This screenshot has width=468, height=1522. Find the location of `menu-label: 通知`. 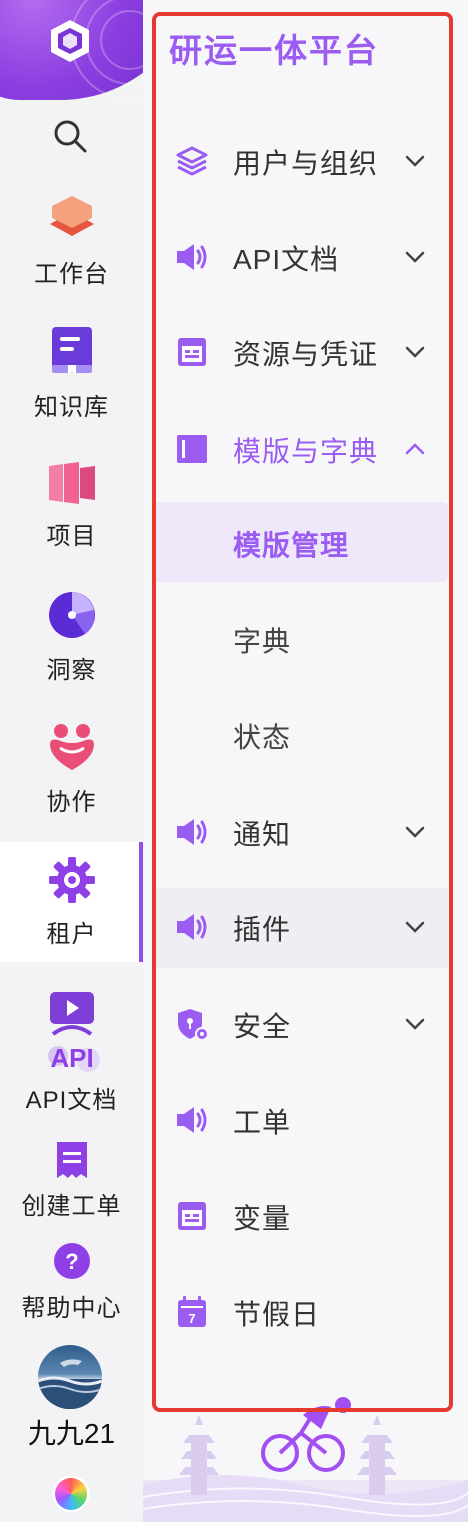

menu-label: 通知 is located at coordinates (262, 834).